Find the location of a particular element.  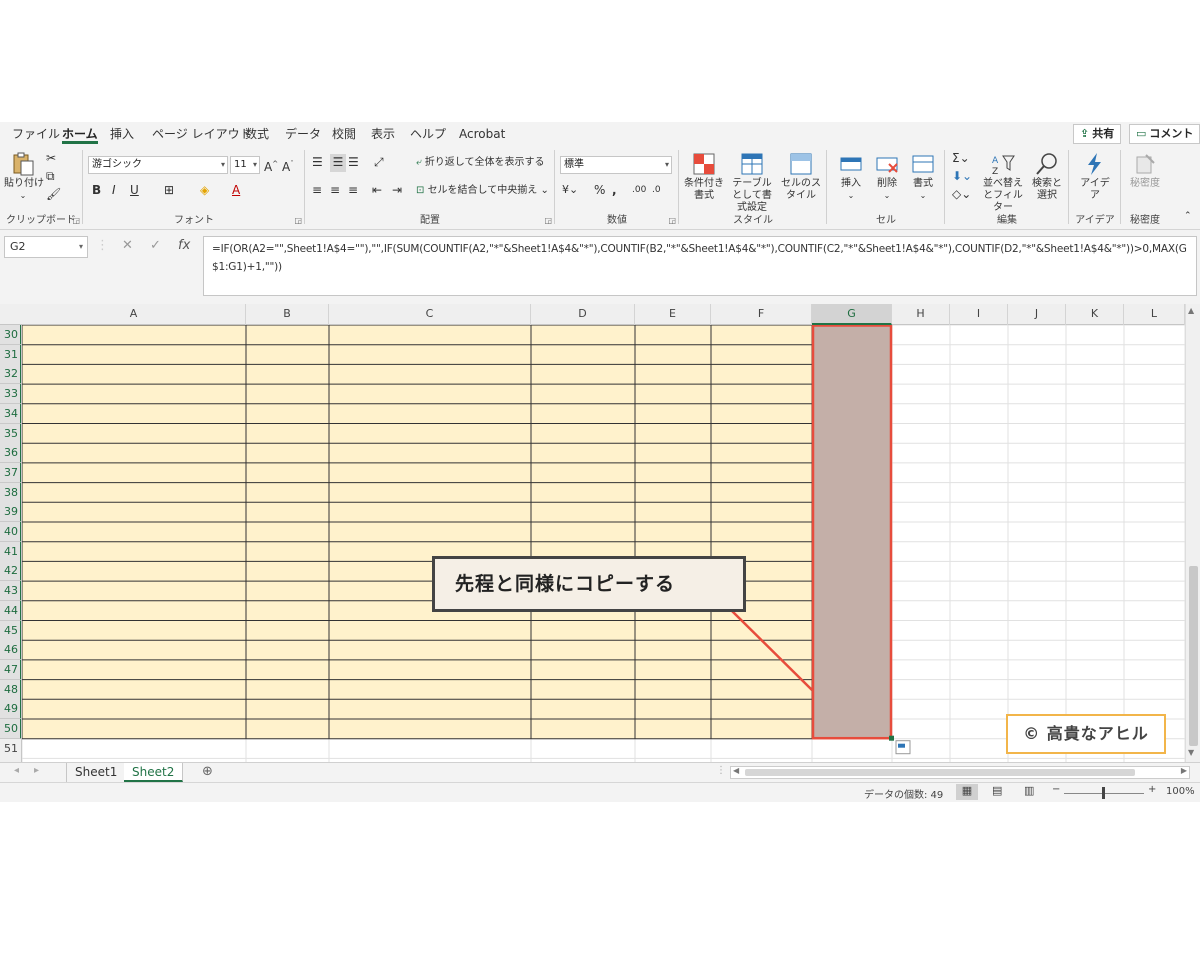

callout-box: 先程と同様にコピーする is located at coordinates (589, 584).